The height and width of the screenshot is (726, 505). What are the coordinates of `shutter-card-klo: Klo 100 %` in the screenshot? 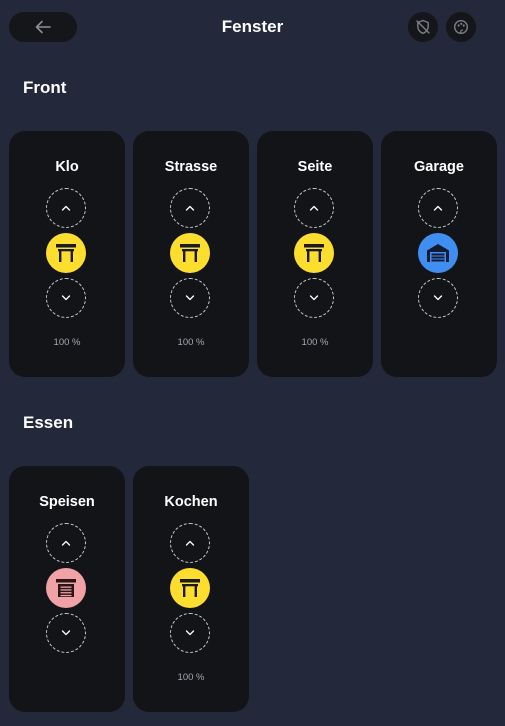 It's located at (67, 254).